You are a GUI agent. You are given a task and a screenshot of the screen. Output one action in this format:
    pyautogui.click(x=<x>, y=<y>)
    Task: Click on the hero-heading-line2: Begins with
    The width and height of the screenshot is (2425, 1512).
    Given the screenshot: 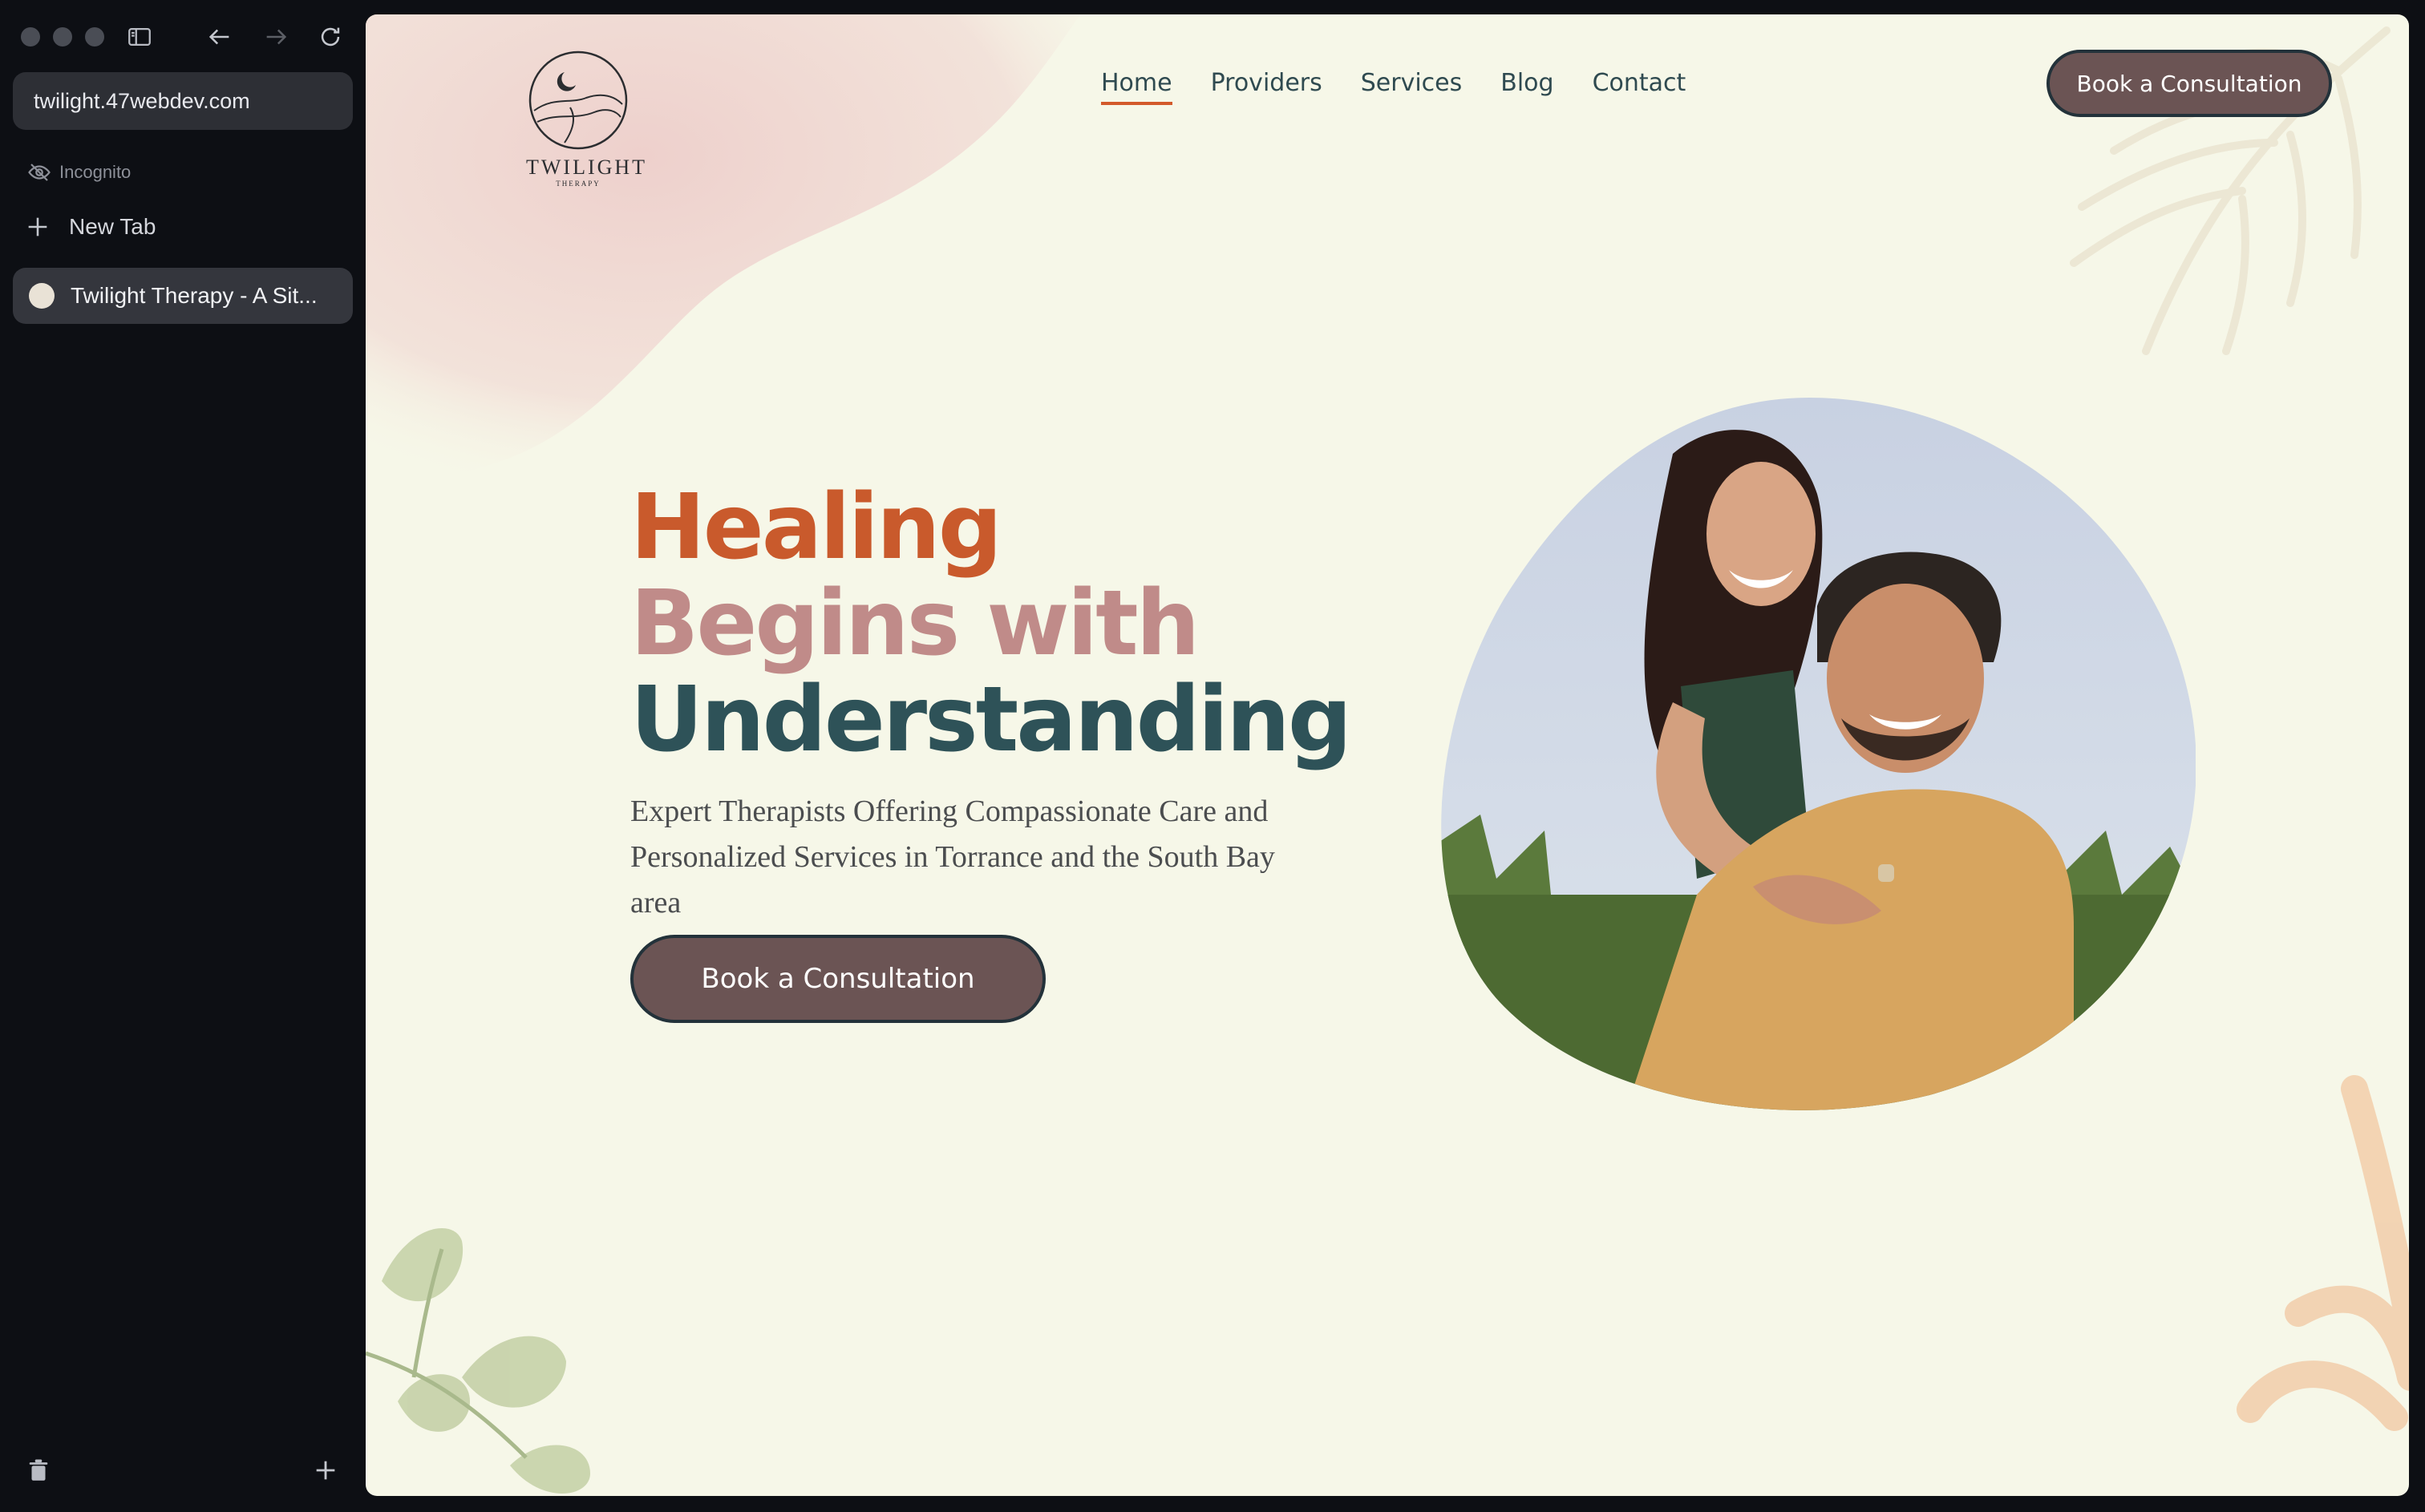 What is the action you would take?
    pyautogui.click(x=915, y=624)
    